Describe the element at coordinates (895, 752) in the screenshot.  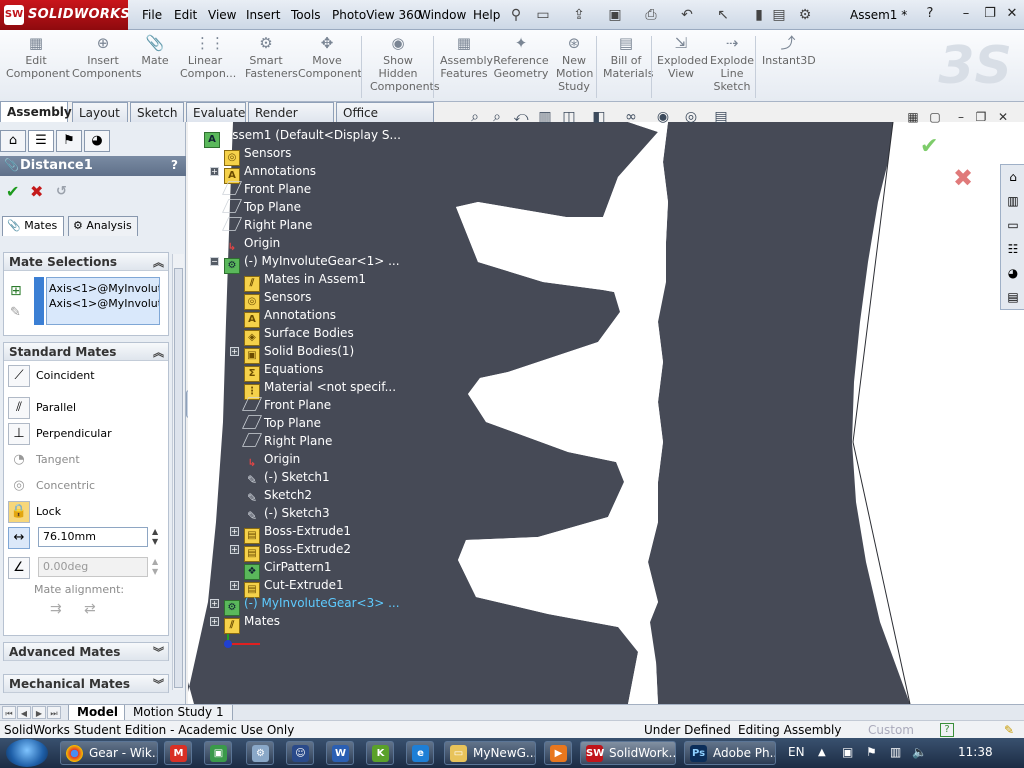
I see `network-icon: ▥` at that location.